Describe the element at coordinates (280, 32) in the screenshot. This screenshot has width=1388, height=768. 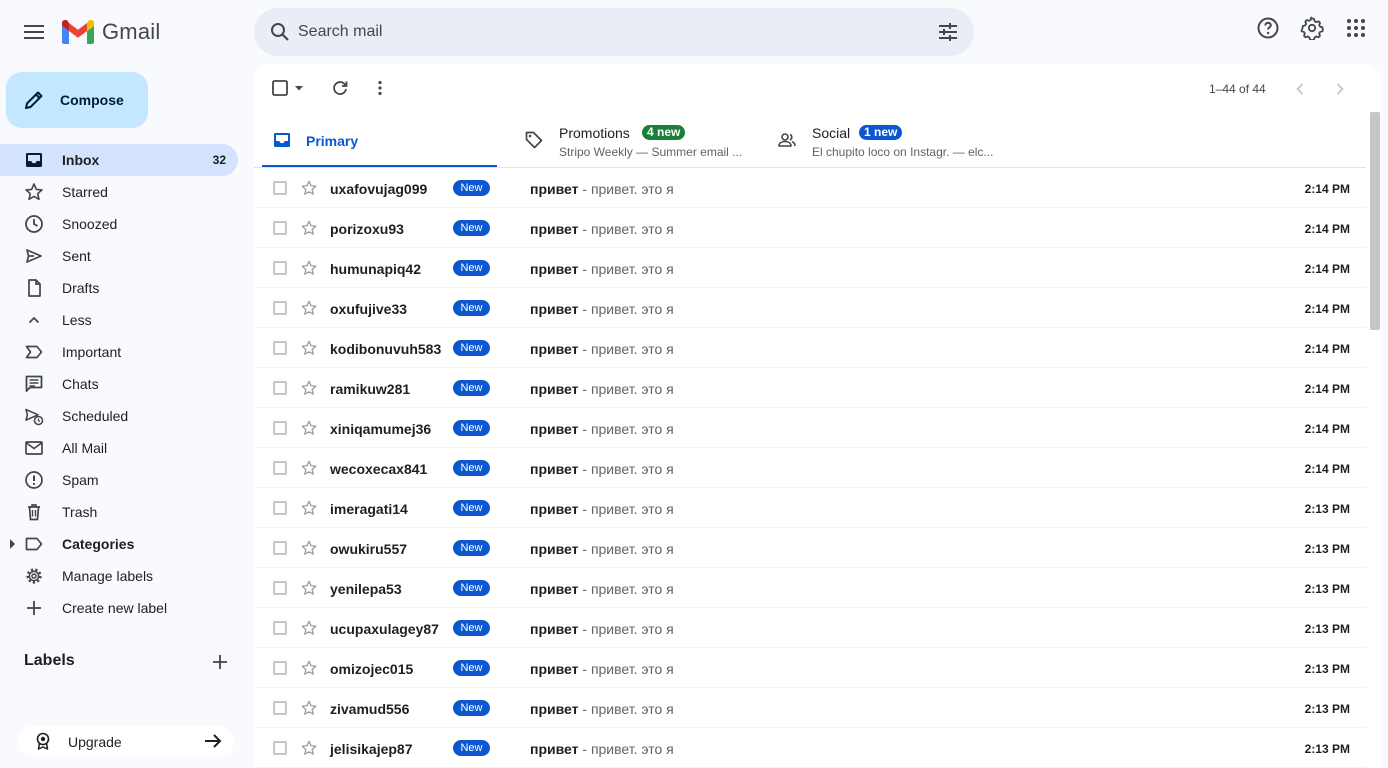
I see `search-icon` at that location.